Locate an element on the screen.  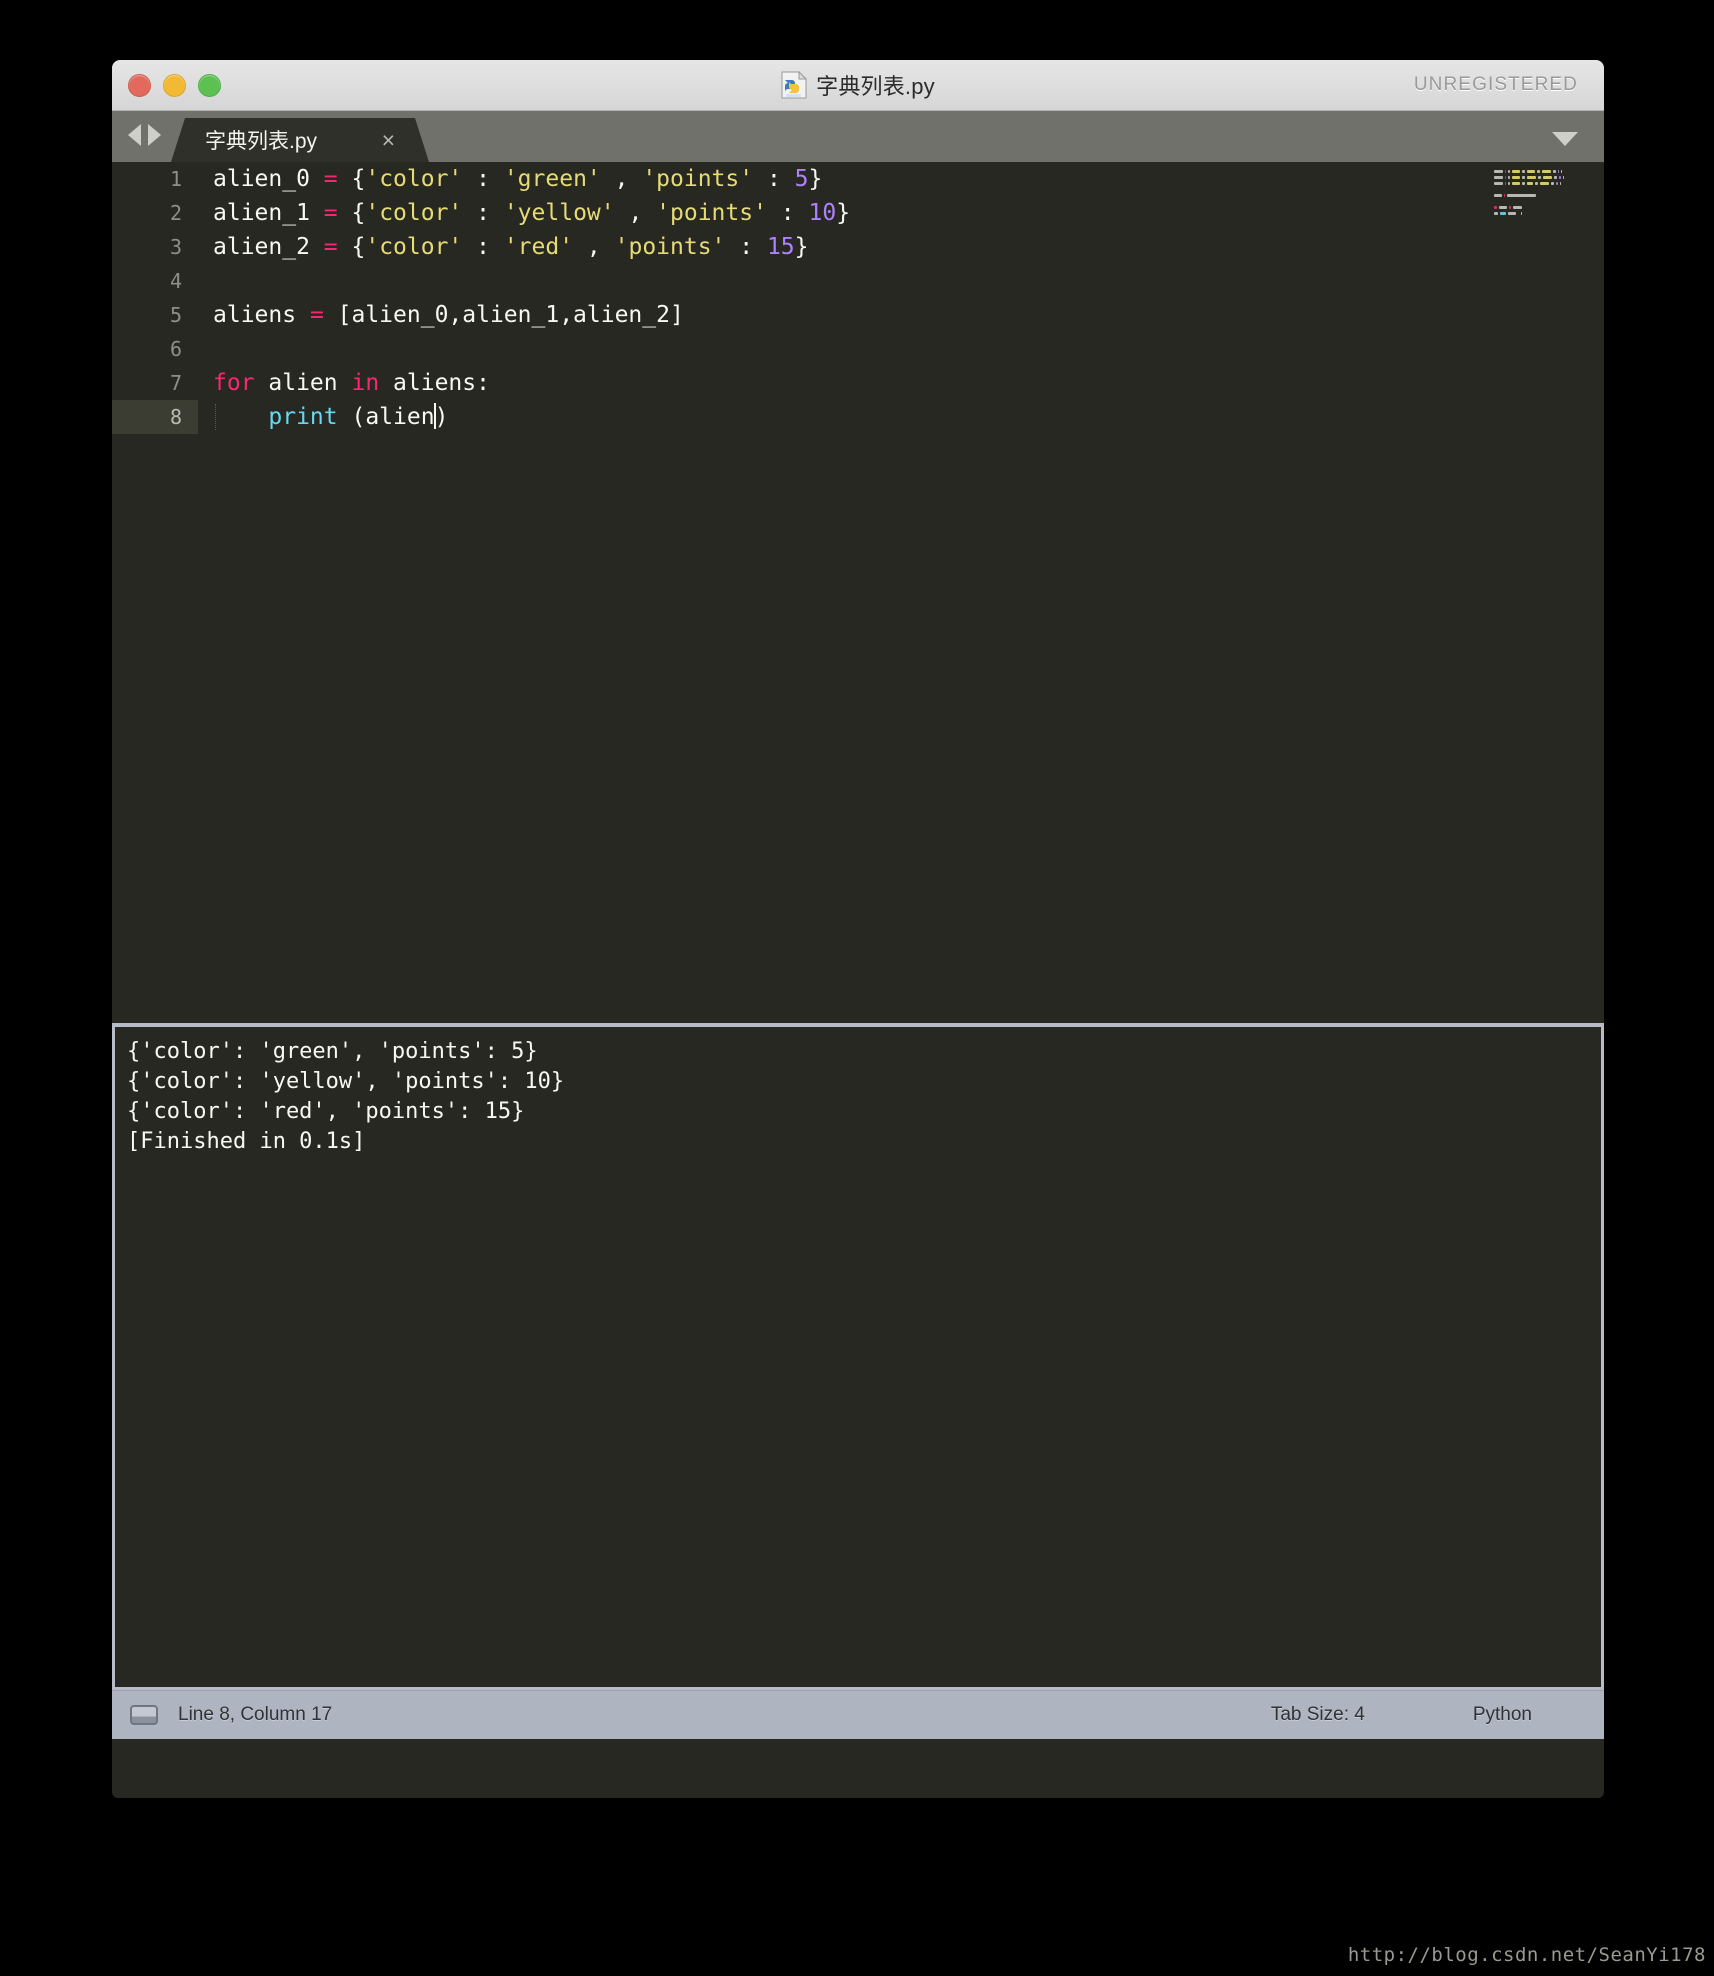
line-number: 8 is located at coordinates (155, 417).